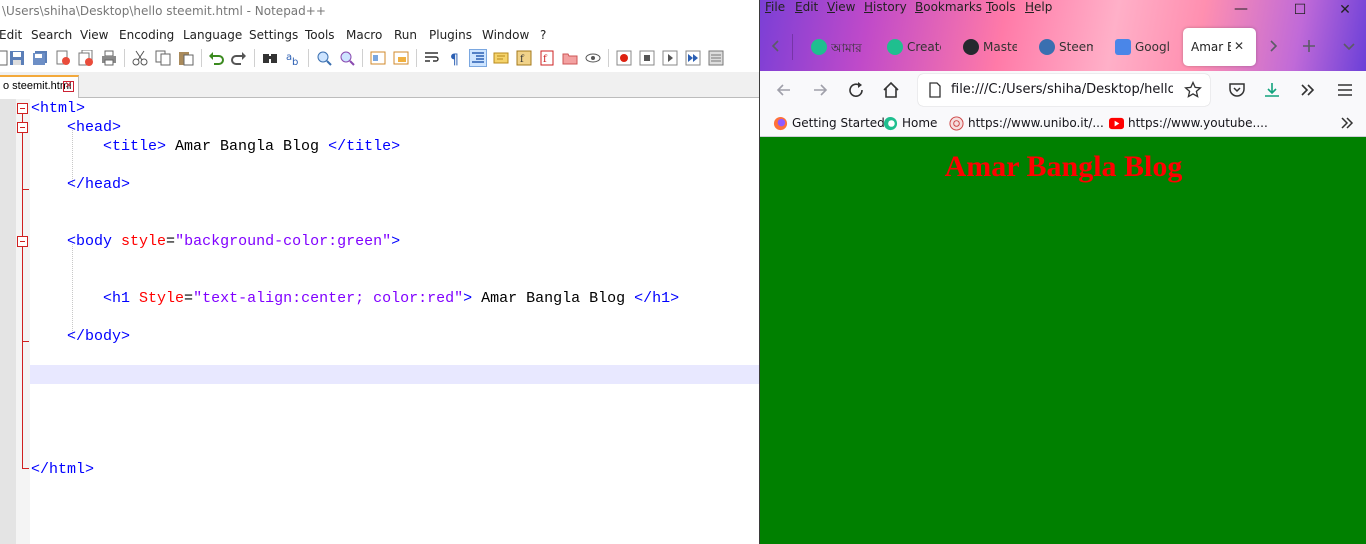  What do you see at coordinates (524, 58) in the screenshot?
I see `function-list-icon: f` at bounding box center [524, 58].